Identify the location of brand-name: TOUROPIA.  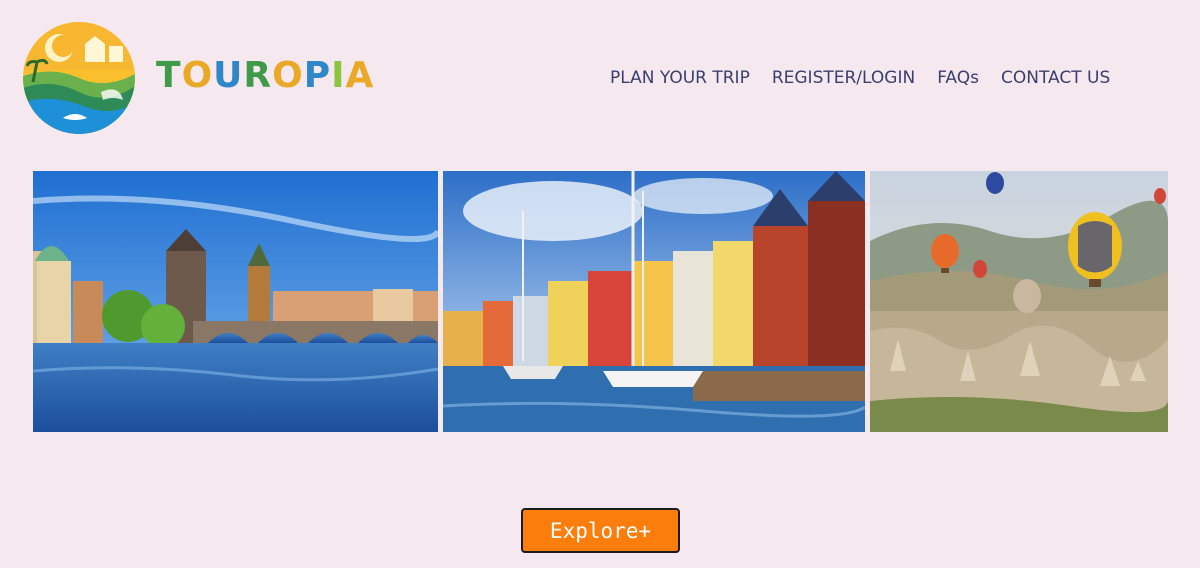
(265, 76).